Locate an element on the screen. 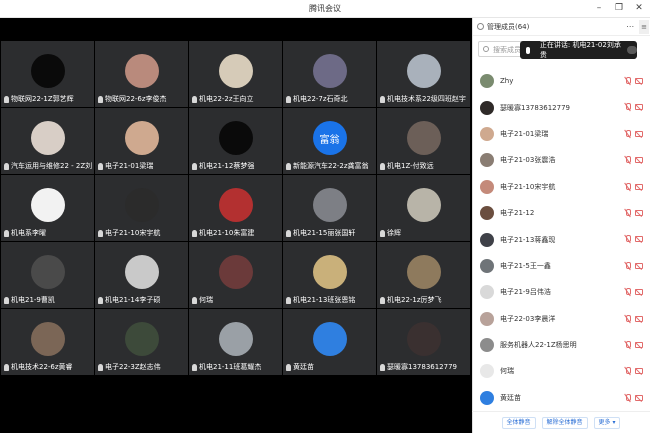 Image resolution: width=650 pixels, height=433 pixels. video-tile: 电子21-10宋宇航 is located at coordinates (141, 208).